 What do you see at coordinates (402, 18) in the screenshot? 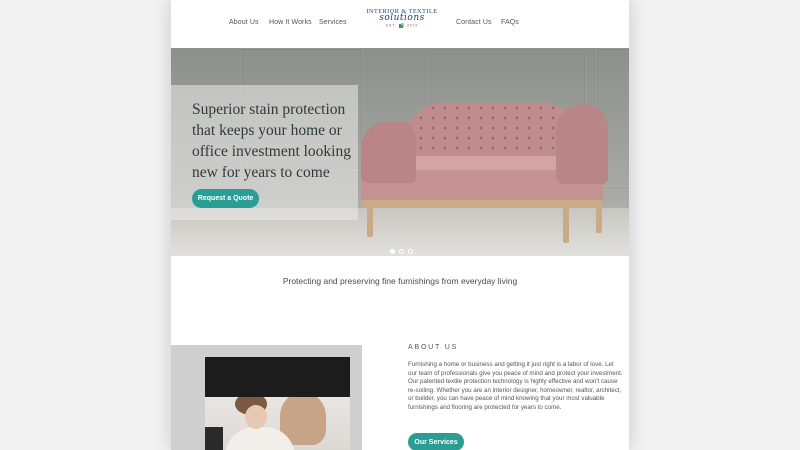
I see `logo-script: solutions` at bounding box center [402, 18].